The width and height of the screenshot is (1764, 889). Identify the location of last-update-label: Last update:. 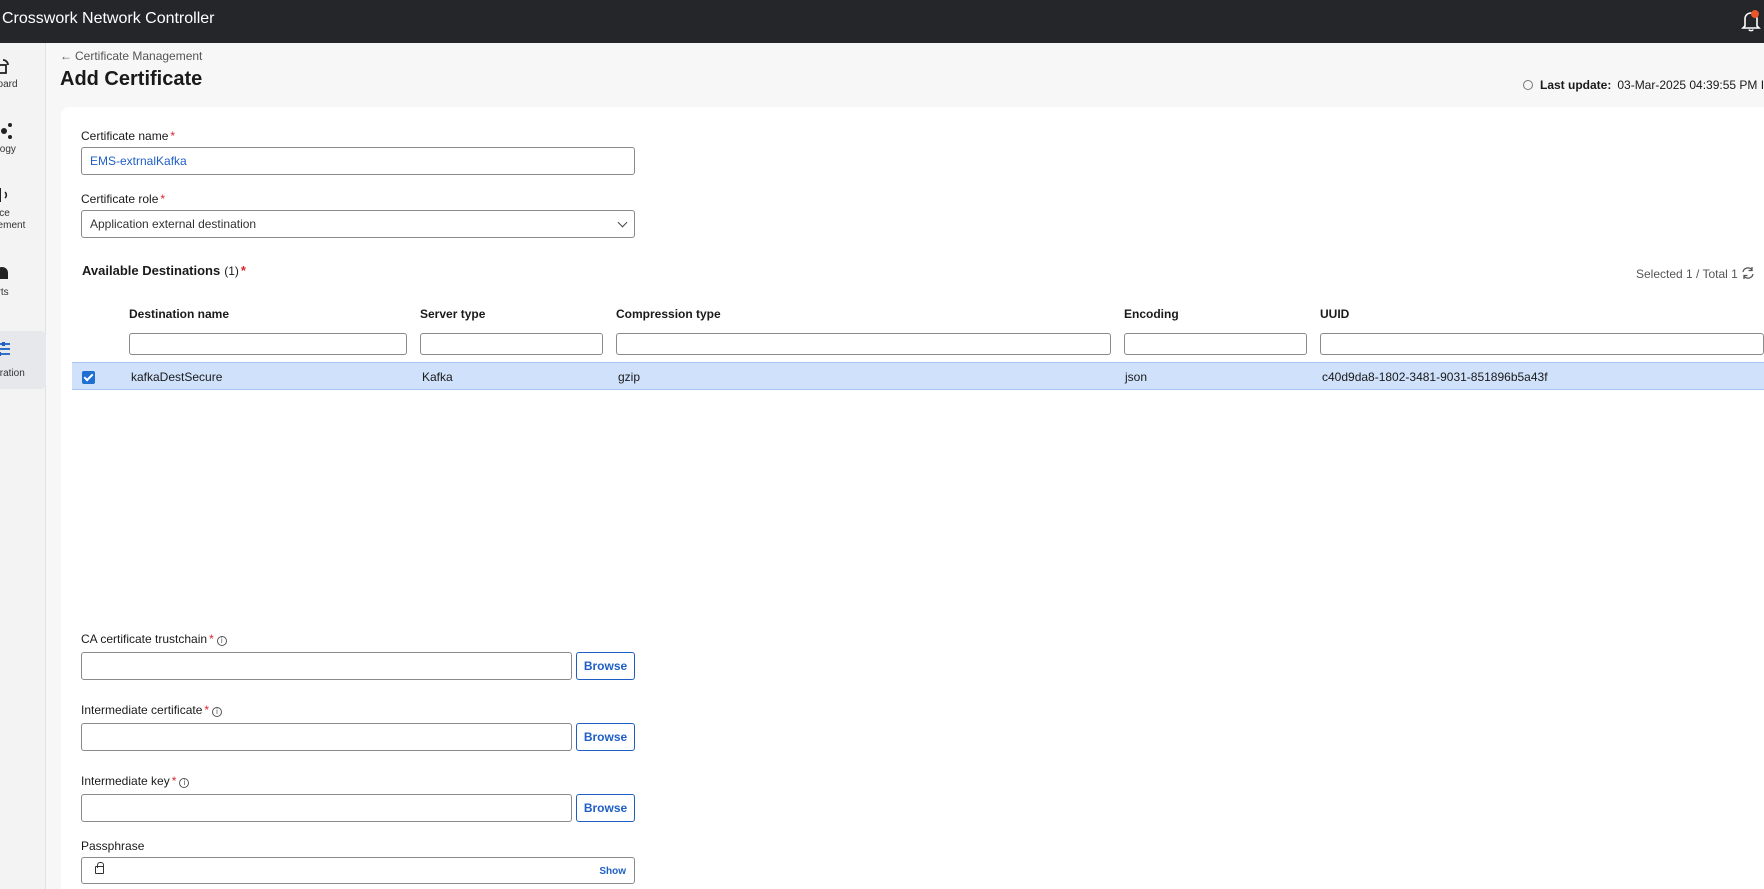
(1576, 85).